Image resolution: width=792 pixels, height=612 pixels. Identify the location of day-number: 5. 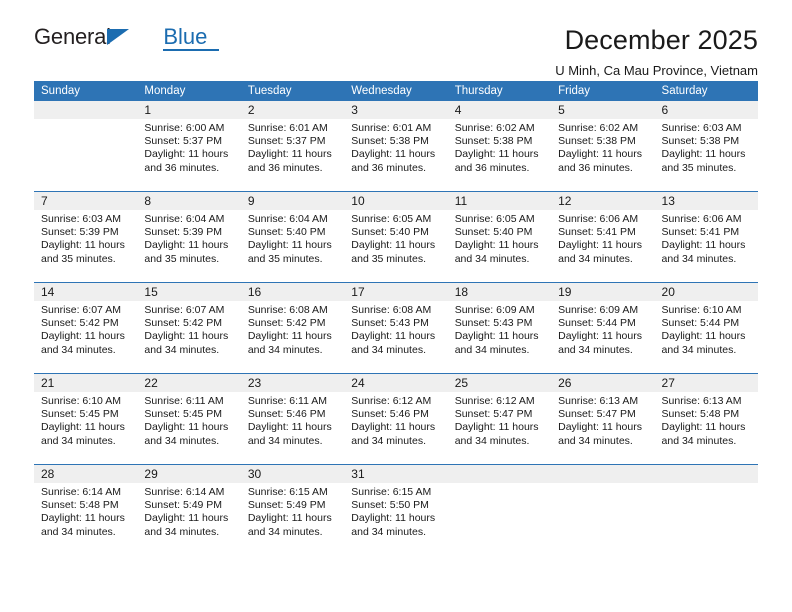
(603, 110).